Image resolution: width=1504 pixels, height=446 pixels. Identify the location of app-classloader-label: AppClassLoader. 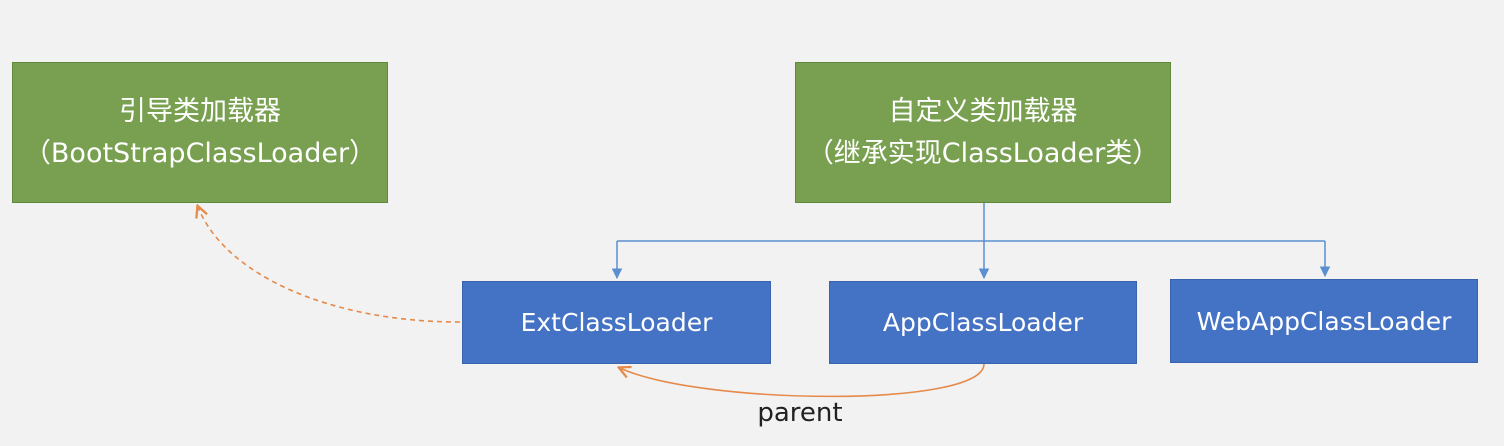
(983, 322).